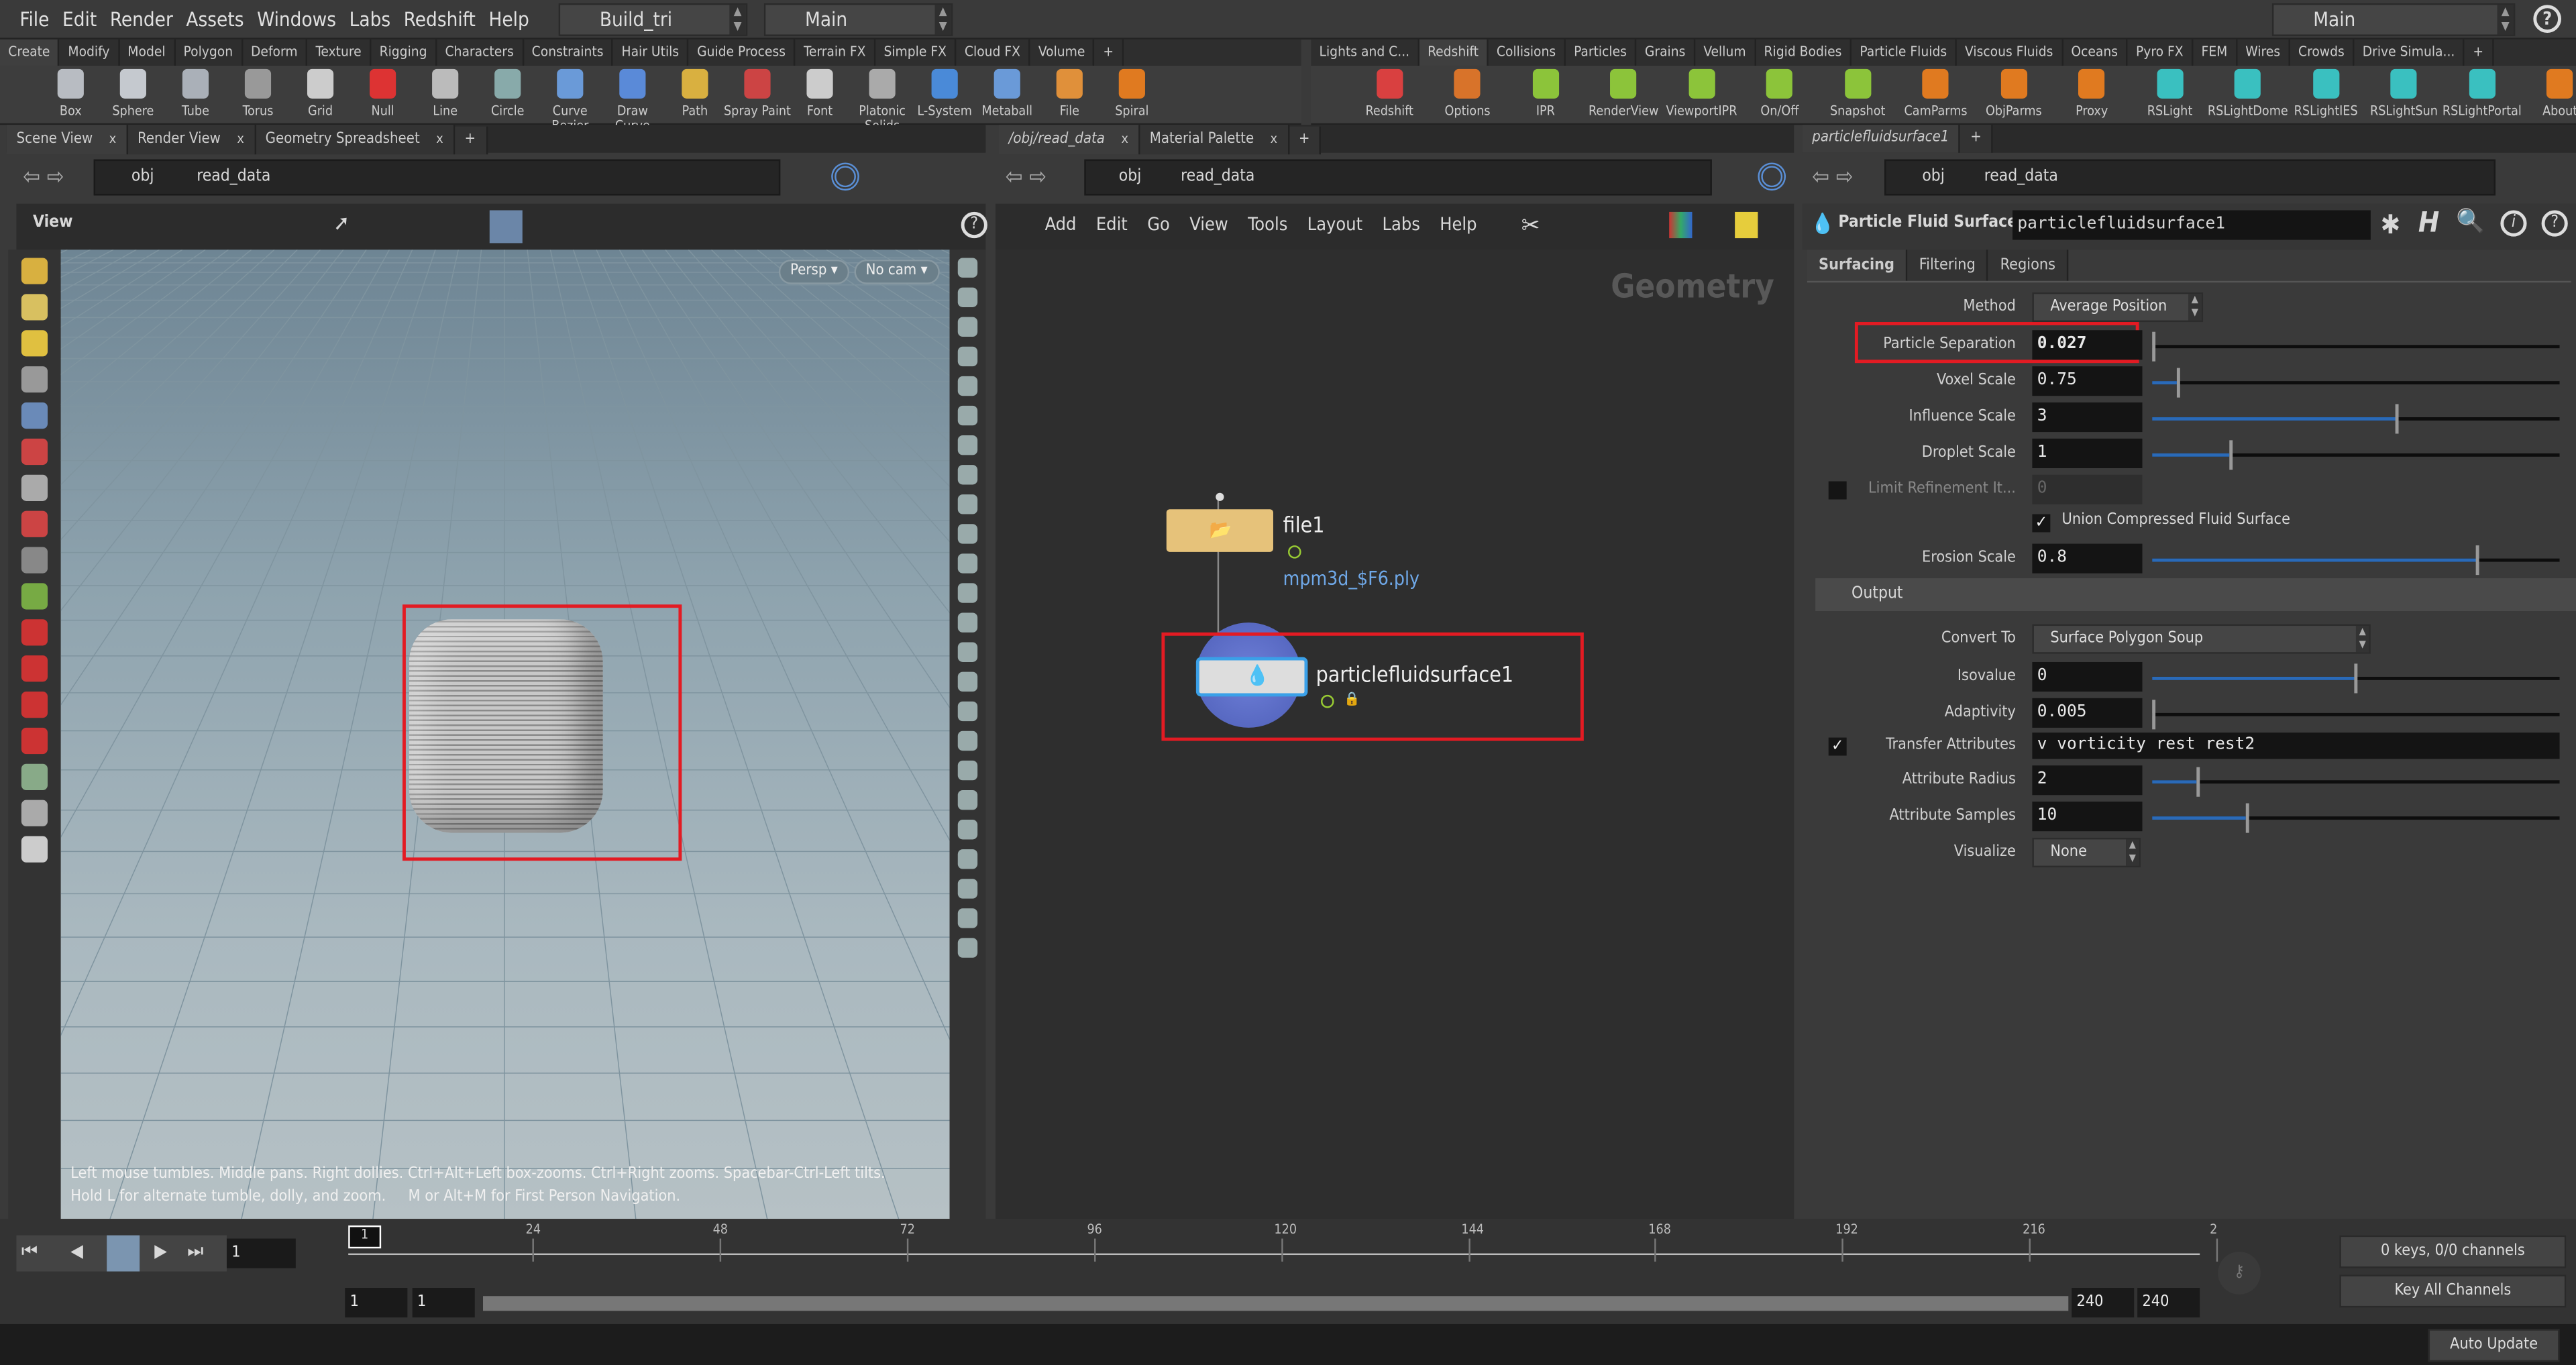 This screenshot has width=2576, height=1365. Describe the element at coordinates (2248, 92) in the screenshot. I see `shelf-tool-rslightdome: RSLightDome` at that location.